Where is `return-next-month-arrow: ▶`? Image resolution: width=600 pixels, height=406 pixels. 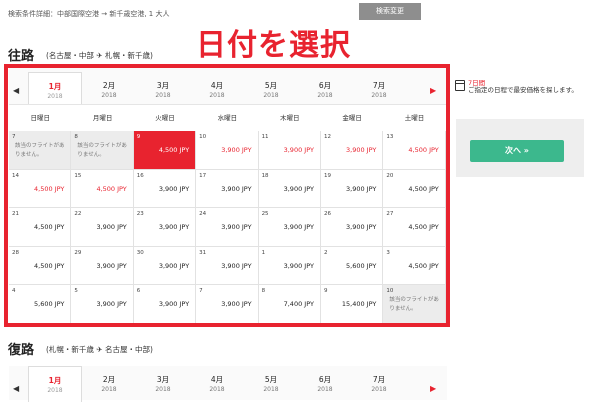 return-next-month-arrow: ▶ is located at coordinates (433, 388).